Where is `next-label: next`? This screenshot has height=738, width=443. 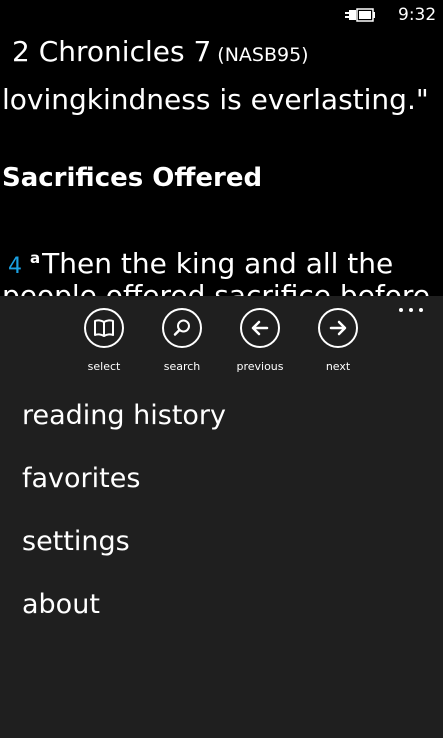
next-label: next is located at coordinates (338, 366).